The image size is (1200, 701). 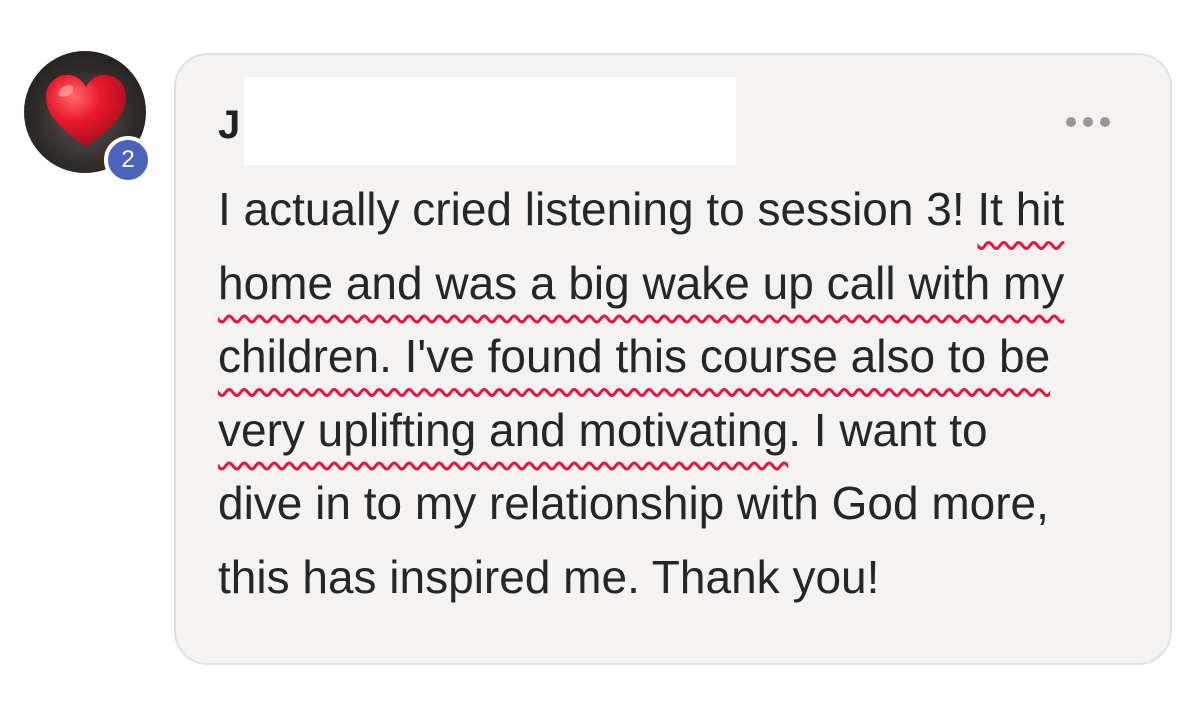 I want to click on comment-line-6: this has inspired me. Thank you!, so click(x=688, y=578).